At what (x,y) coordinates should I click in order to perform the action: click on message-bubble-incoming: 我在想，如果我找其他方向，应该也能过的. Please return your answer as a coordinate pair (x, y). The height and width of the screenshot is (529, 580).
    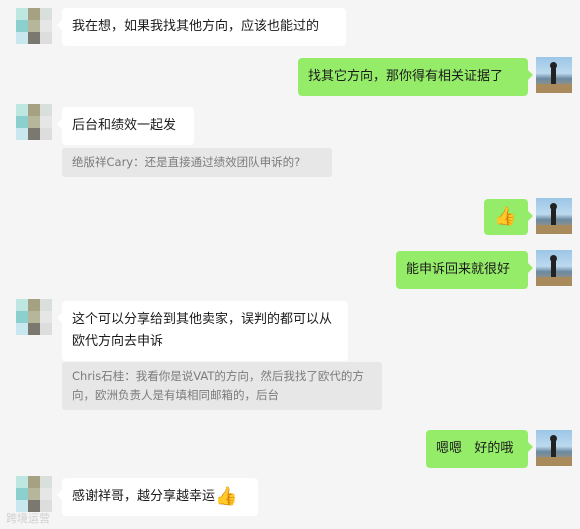
    Looking at the image, I should click on (201, 27).